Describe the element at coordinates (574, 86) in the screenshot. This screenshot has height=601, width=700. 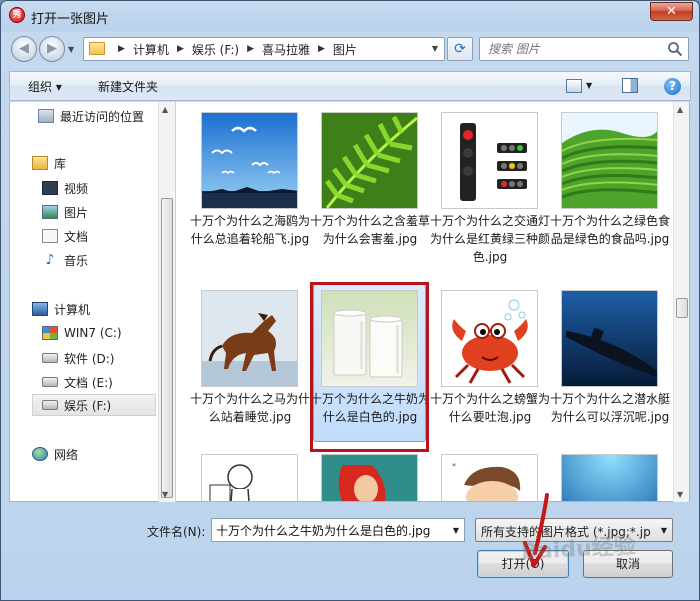
I see `change-view-icon` at that location.